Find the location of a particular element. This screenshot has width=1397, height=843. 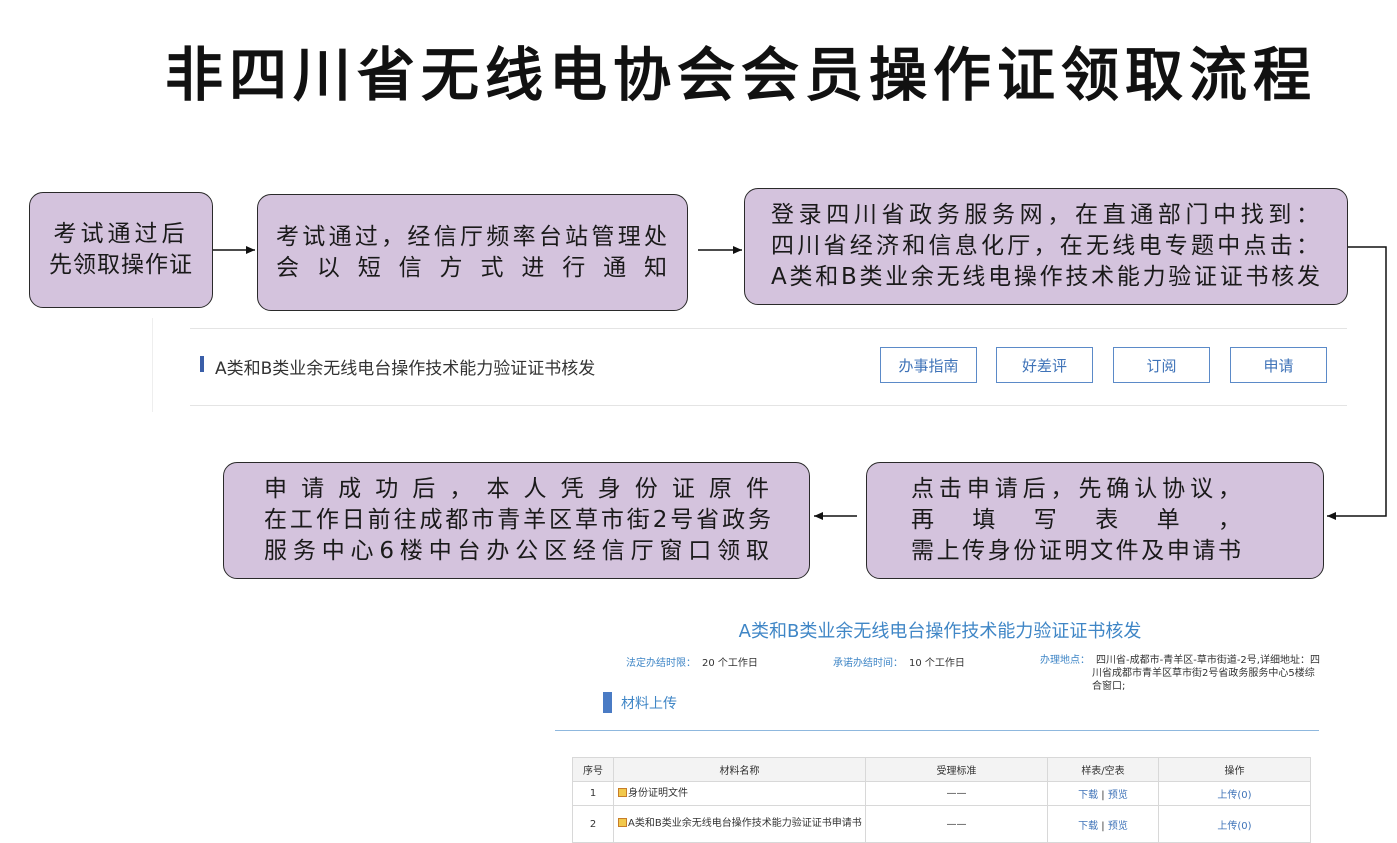

table-header-row: 序号 材料名称 受理标准 样表/空表 操作 is located at coordinates (941, 769).